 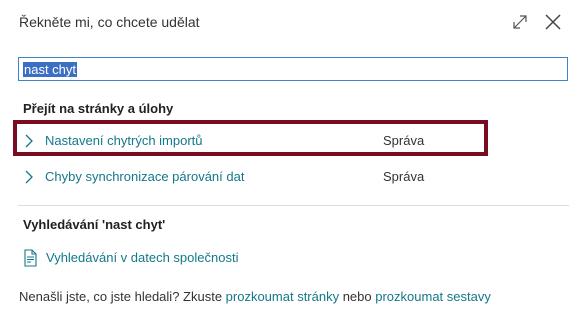 I want to click on footer-middle: nebo, so click(x=357, y=296).